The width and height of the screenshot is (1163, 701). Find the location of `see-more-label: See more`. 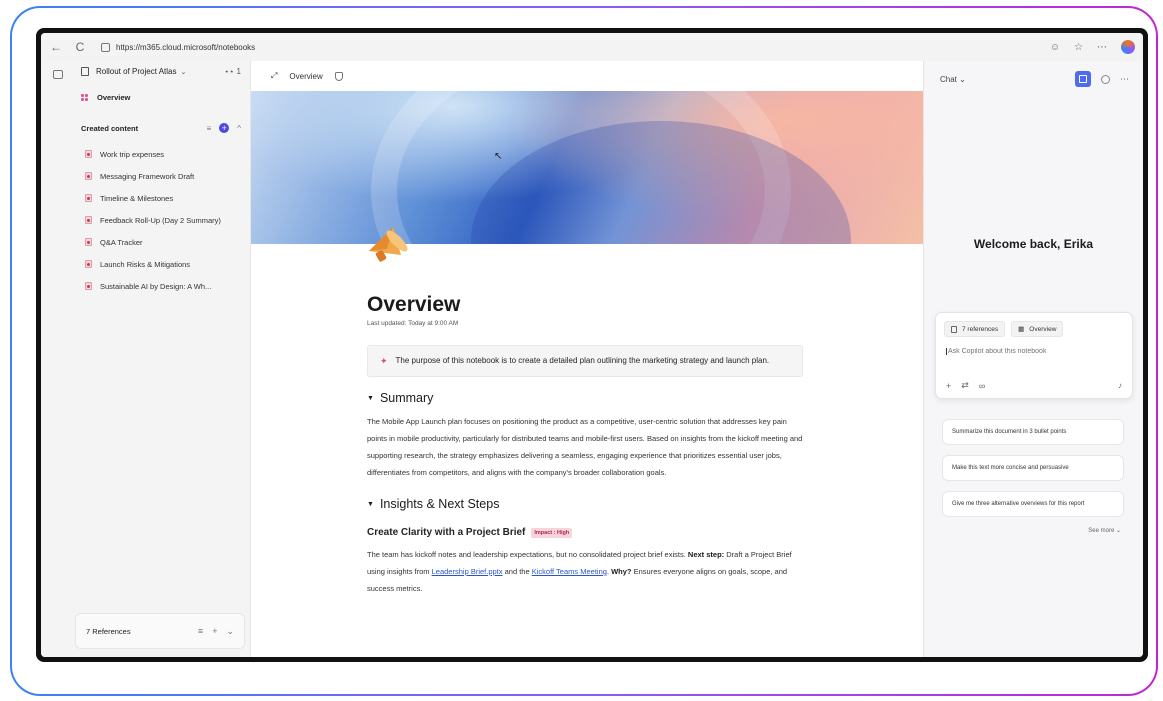

see-more-label: See more is located at coordinates (1101, 531).